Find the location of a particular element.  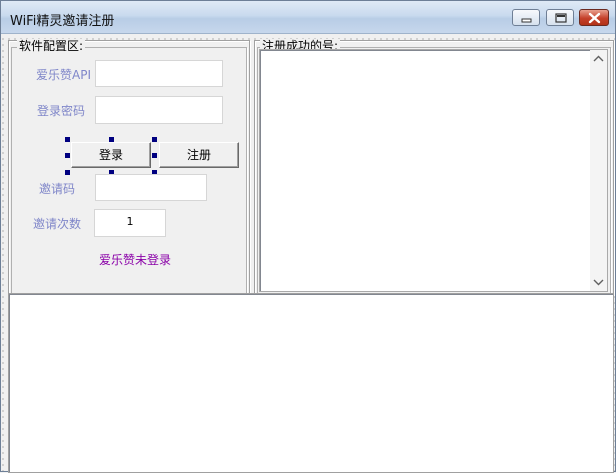

close-button is located at coordinates (594, 17).